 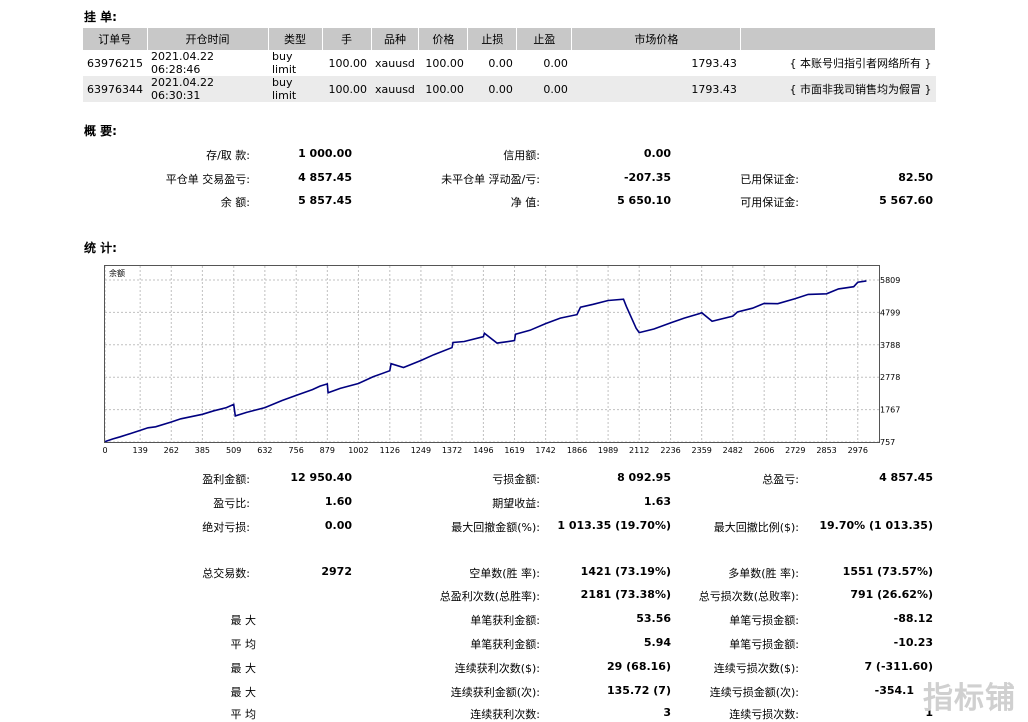 I want to click on gross-profit-label: 盈利金额:, so click(x=226, y=479).